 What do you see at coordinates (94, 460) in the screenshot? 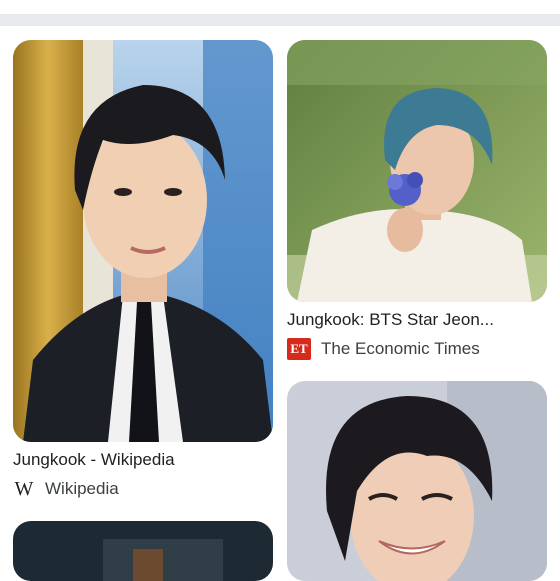
I see `result-title: Jungkook - Wikipedia` at bounding box center [94, 460].